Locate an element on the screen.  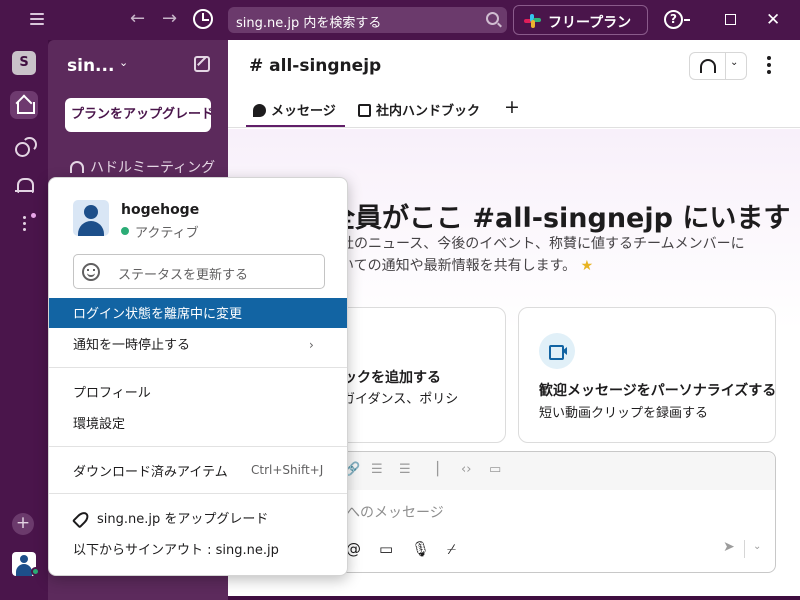
canvas-icon is located at coordinates (364, 110).